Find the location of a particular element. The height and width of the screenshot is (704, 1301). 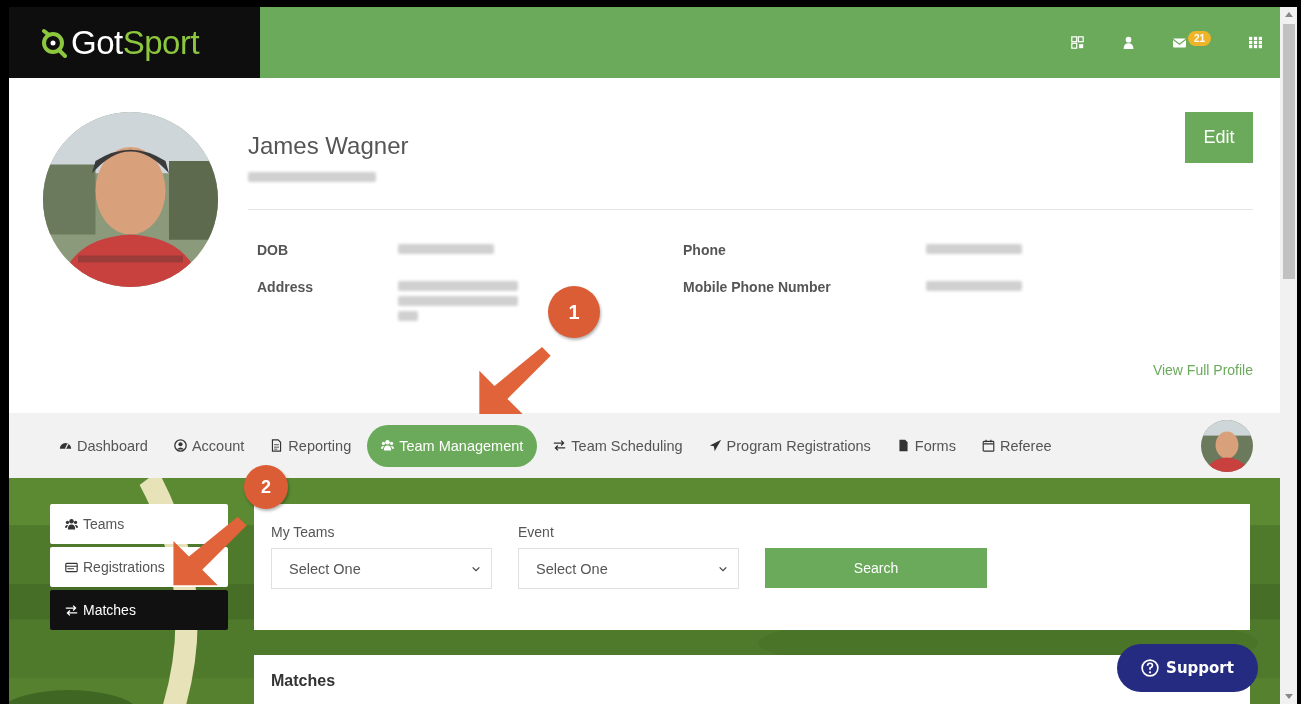

help-icon is located at coordinates (1150, 668).